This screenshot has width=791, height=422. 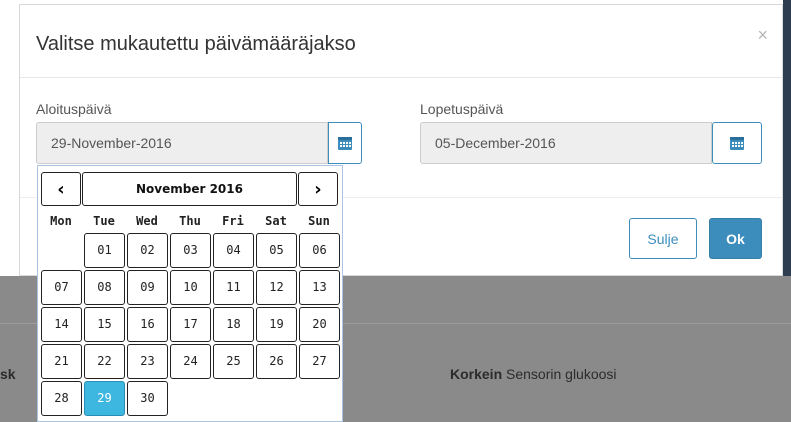 What do you see at coordinates (233, 361) in the screenshot?
I see `calendar-day: 25` at bounding box center [233, 361].